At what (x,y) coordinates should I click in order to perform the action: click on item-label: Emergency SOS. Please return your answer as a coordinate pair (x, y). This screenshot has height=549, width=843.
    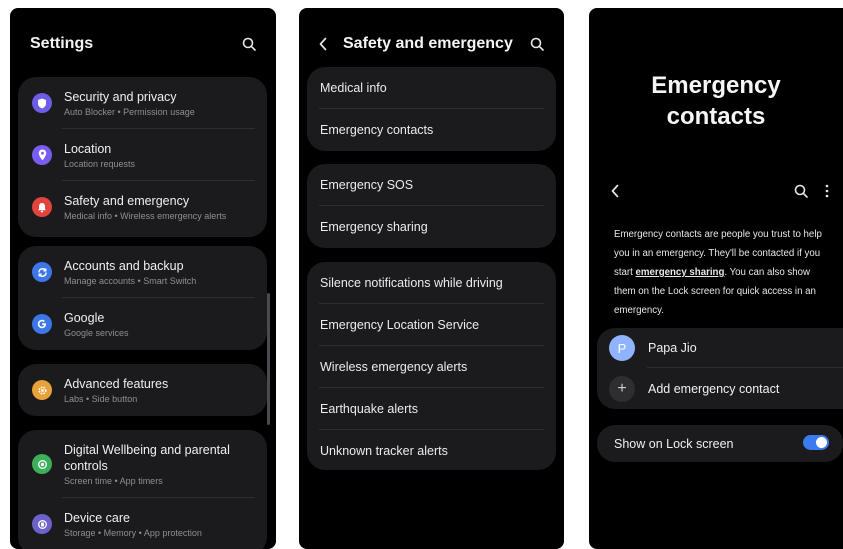
    Looking at the image, I should click on (367, 185).